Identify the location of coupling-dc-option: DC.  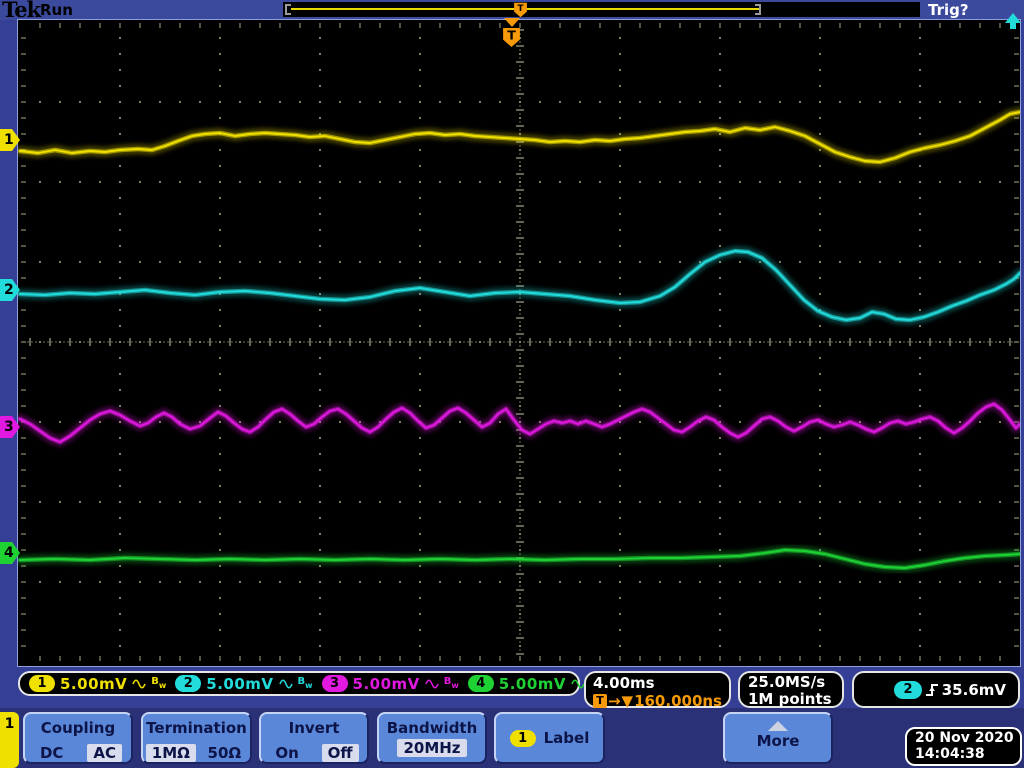
(51, 753).